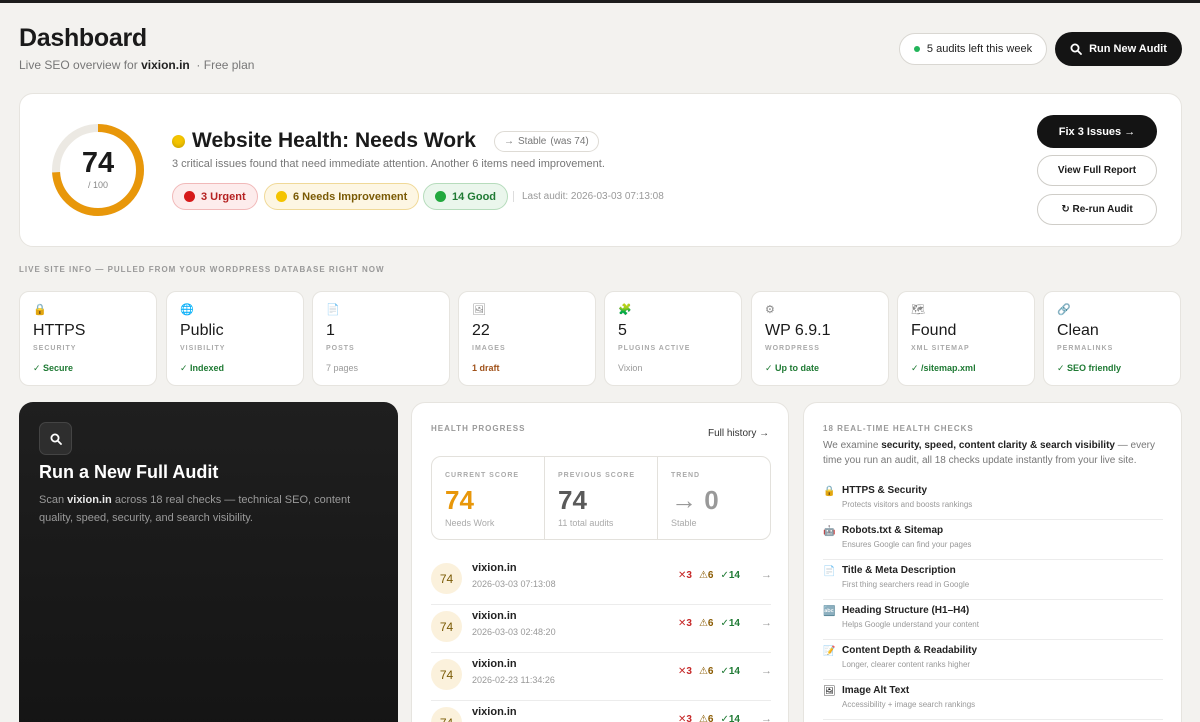 The image size is (1200, 722). What do you see at coordinates (342, 196) in the screenshot?
I see `needs-improvement-badge: 6 Needs Improvement` at bounding box center [342, 196].